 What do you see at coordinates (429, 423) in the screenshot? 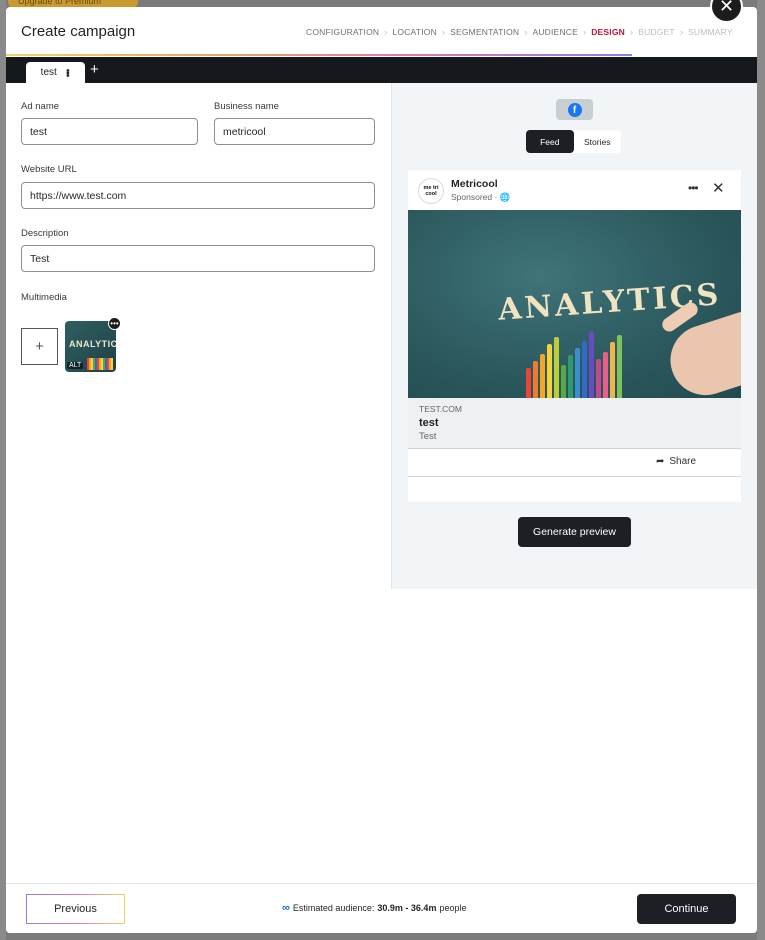
I see `ad-headline: test` at bounding box center [429, 423].